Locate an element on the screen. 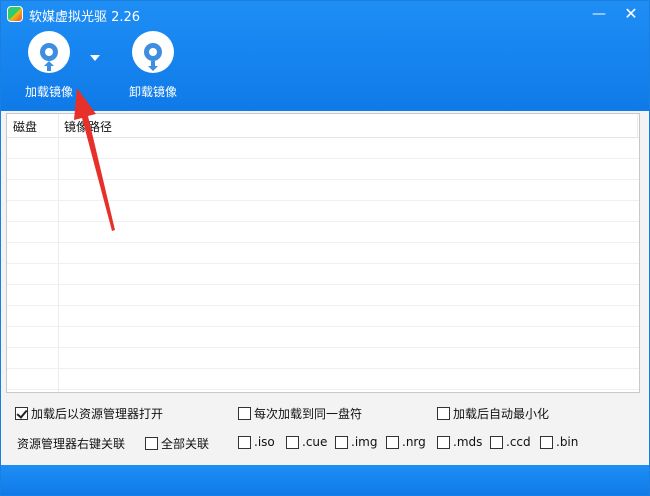  minimize-after-checkbox: 加载后自动最小化 is located at coordinates (493, 413).